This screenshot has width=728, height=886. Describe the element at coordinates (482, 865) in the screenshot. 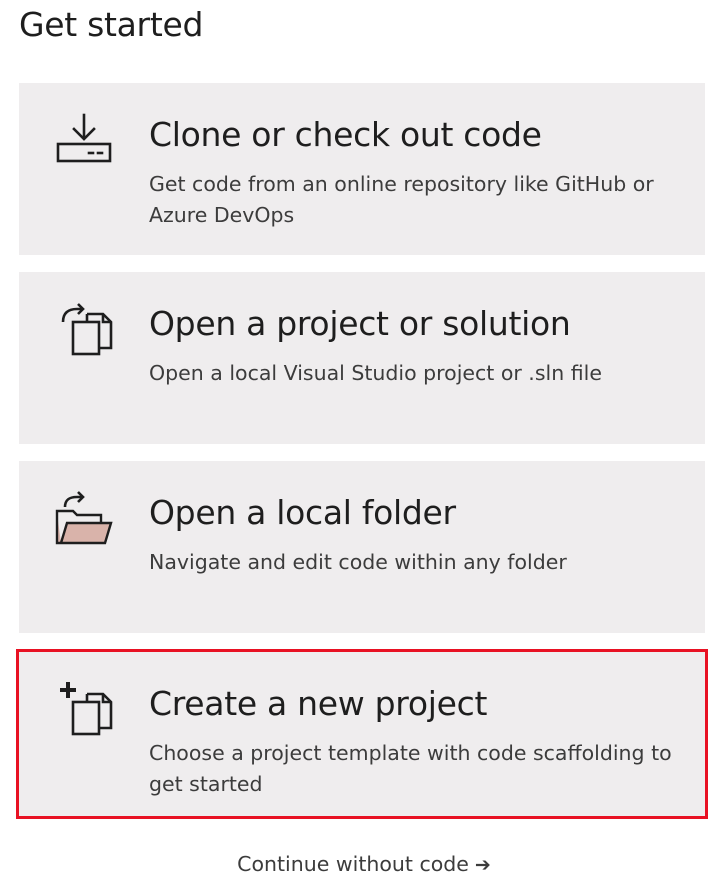

I see `arrow-right-icon: ➔` at that location.